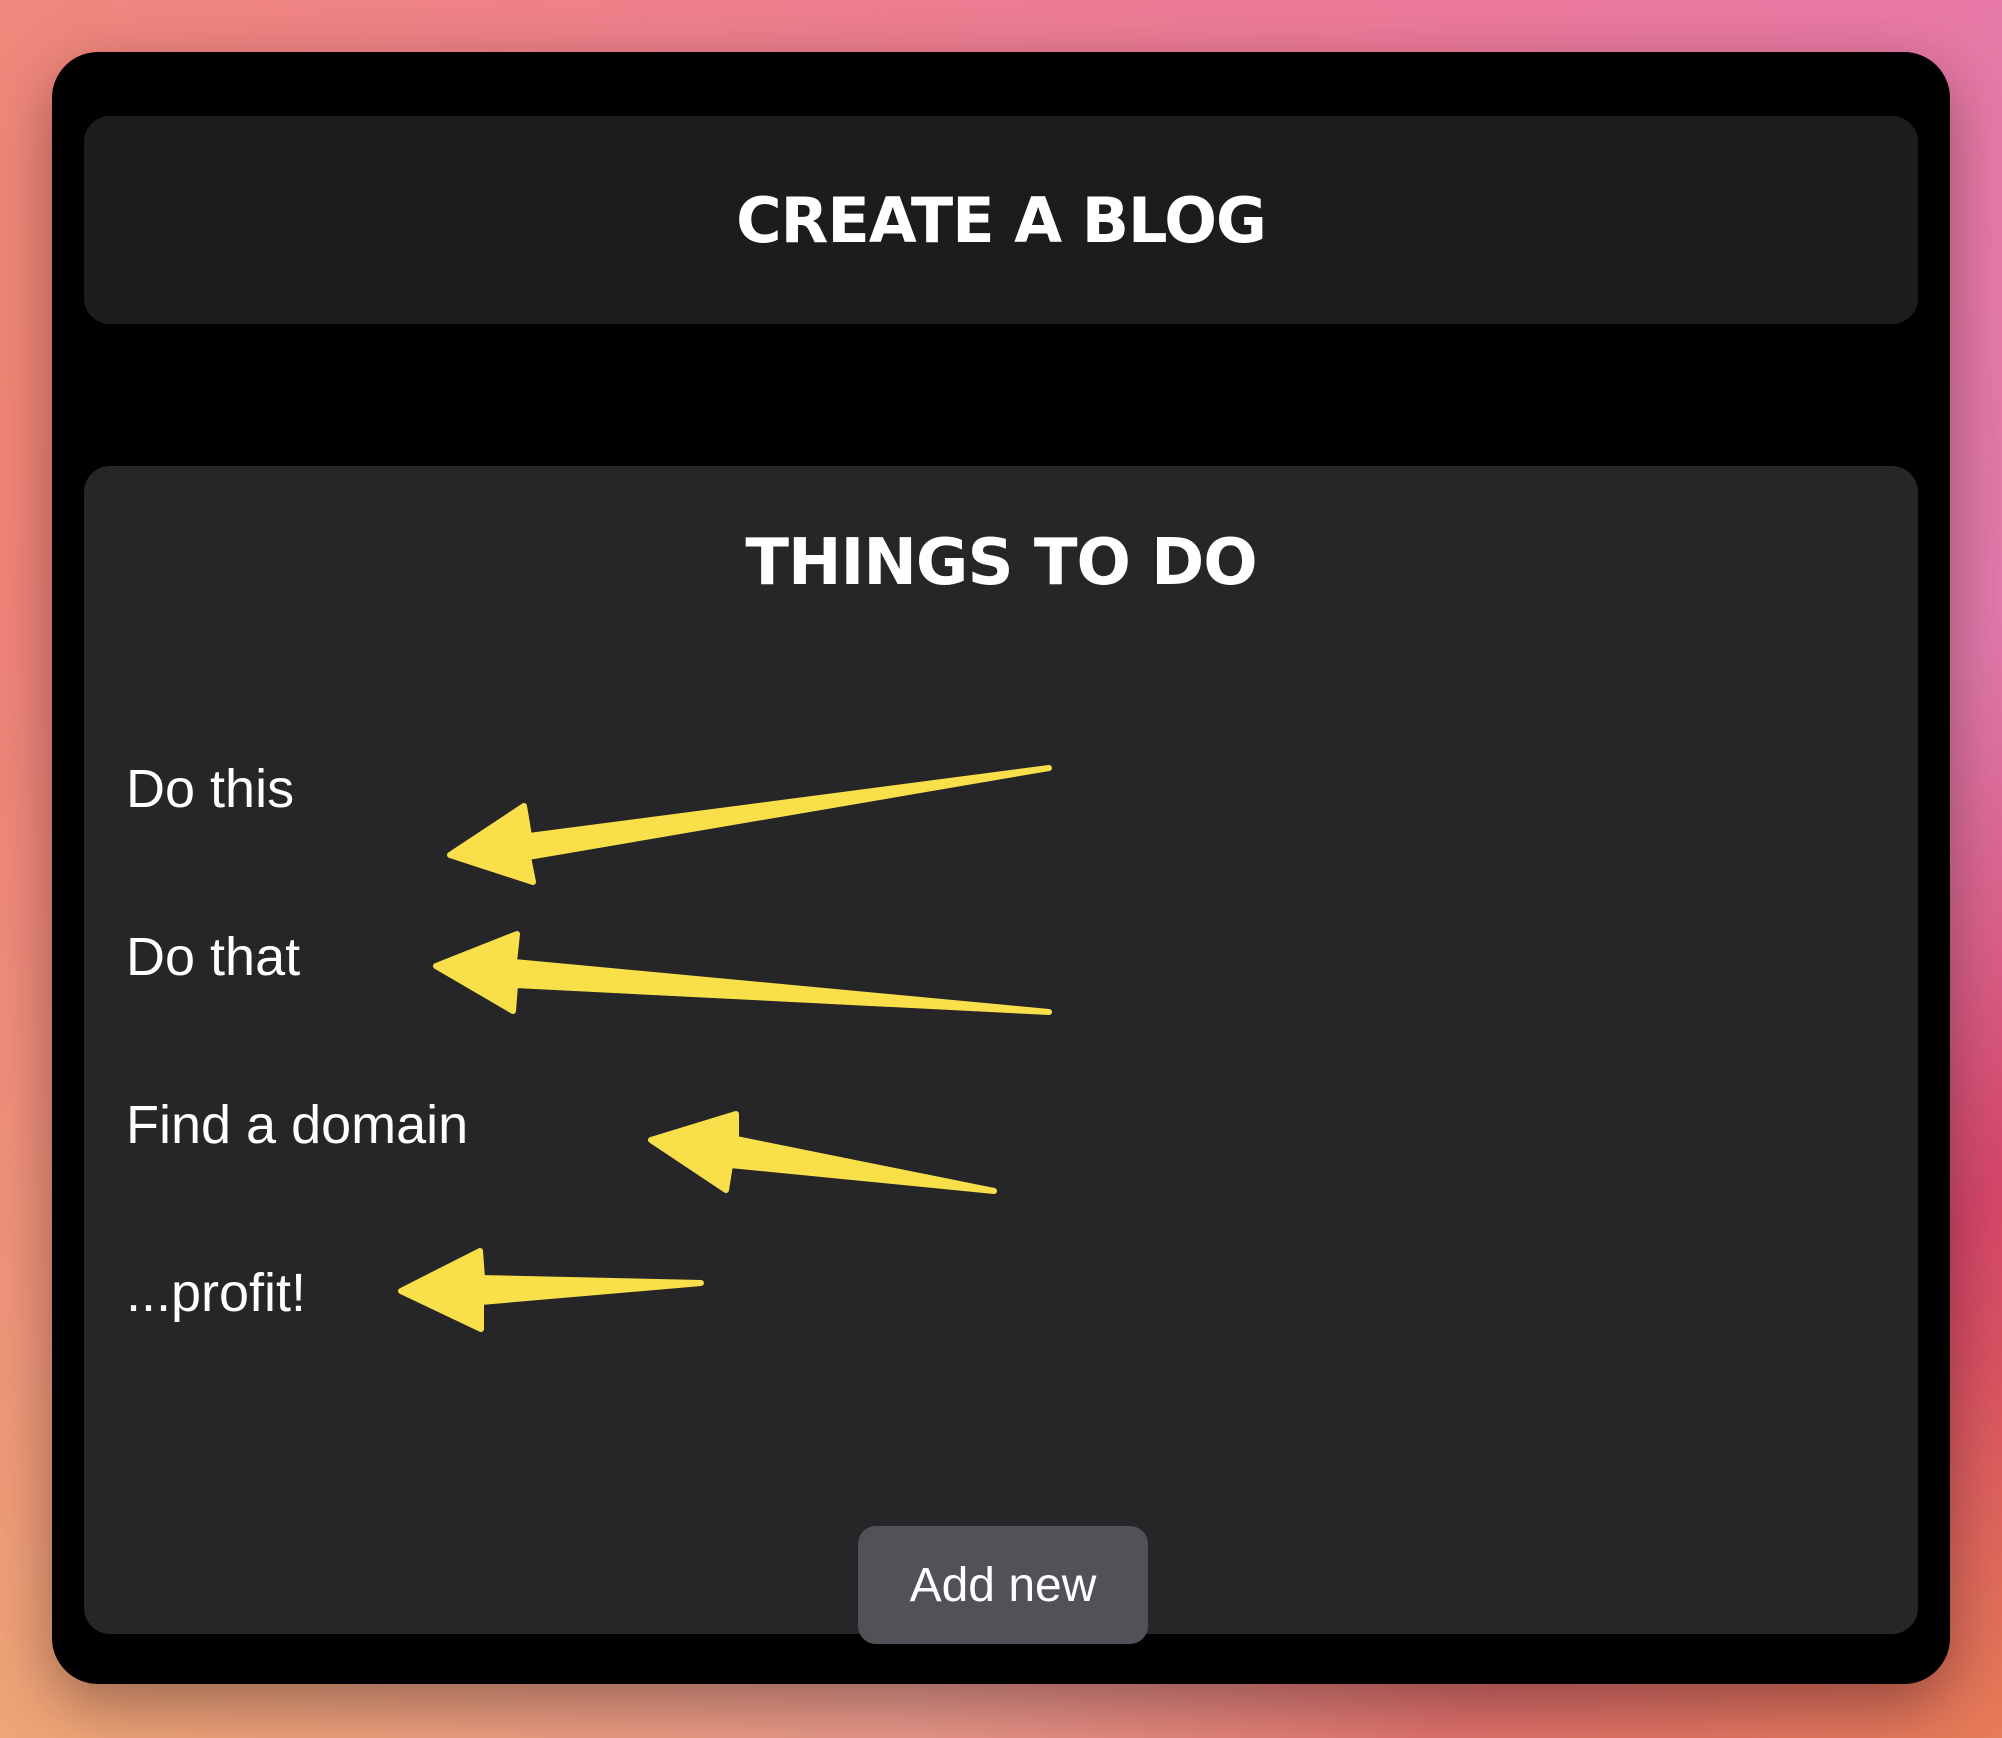 Image resolution: width=2002 pixels, height=1738 pixels. Describe the element at coordinates (297, 1125) in the screenshot. I see `todo-item: Find a domain` at that location.